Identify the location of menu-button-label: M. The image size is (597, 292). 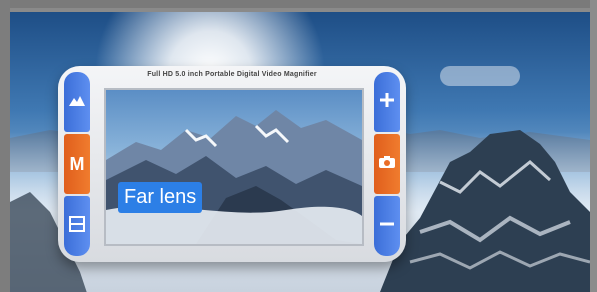
(77, 163).